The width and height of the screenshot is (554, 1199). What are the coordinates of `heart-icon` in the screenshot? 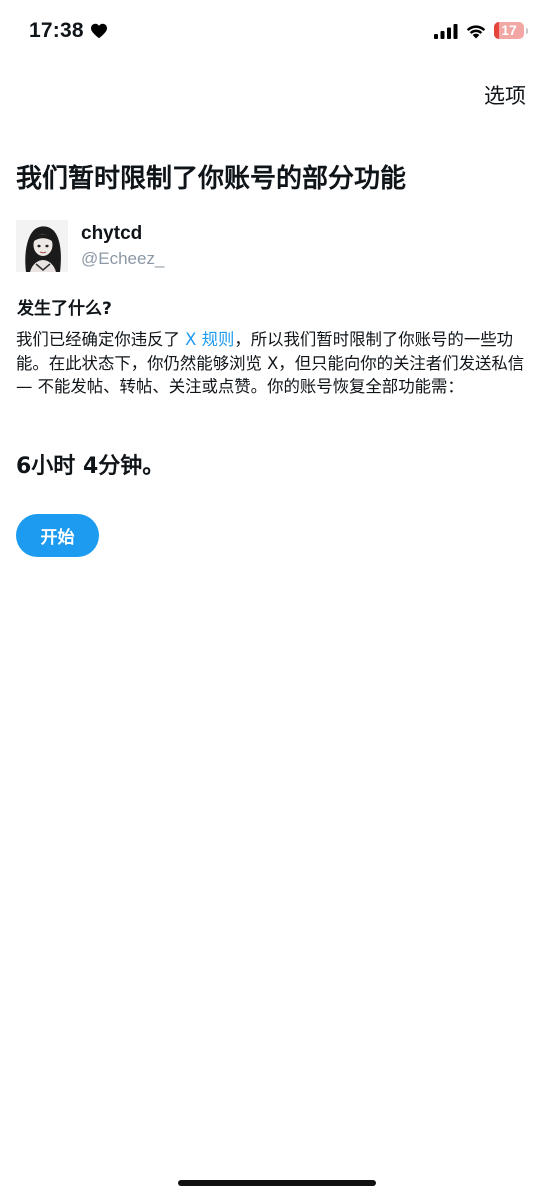 It's located at (99, 31).